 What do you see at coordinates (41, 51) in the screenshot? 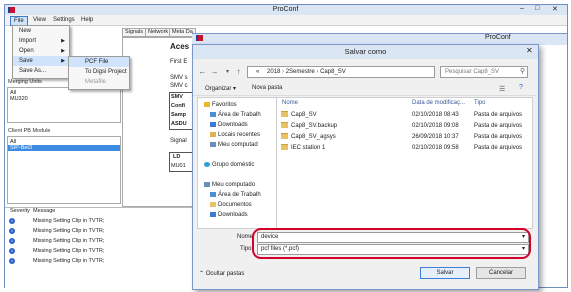
I see `menu-item-open: Open ▶` at bounding box center [41, 51].